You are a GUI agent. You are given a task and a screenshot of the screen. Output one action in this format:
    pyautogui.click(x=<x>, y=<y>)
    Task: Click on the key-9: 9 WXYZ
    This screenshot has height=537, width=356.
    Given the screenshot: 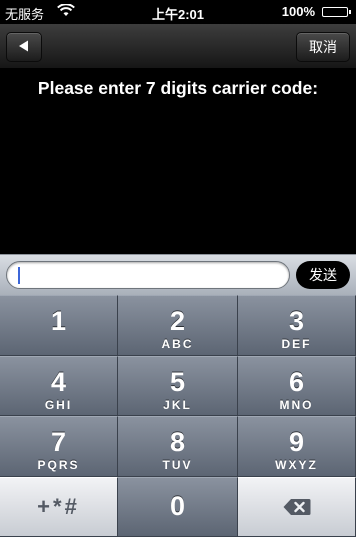 What is the action you would take?
    pyautogui.click(x=297, y=446)
    